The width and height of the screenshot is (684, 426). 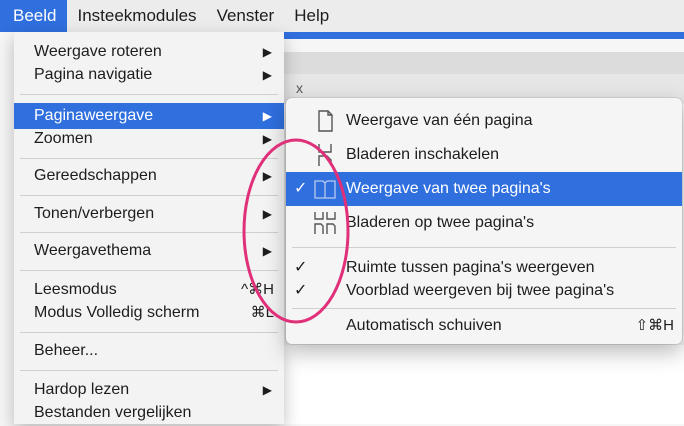 I want to click on menu-item-show-hide: Tonen/verbergen ▶, so click(x=149, y=214).